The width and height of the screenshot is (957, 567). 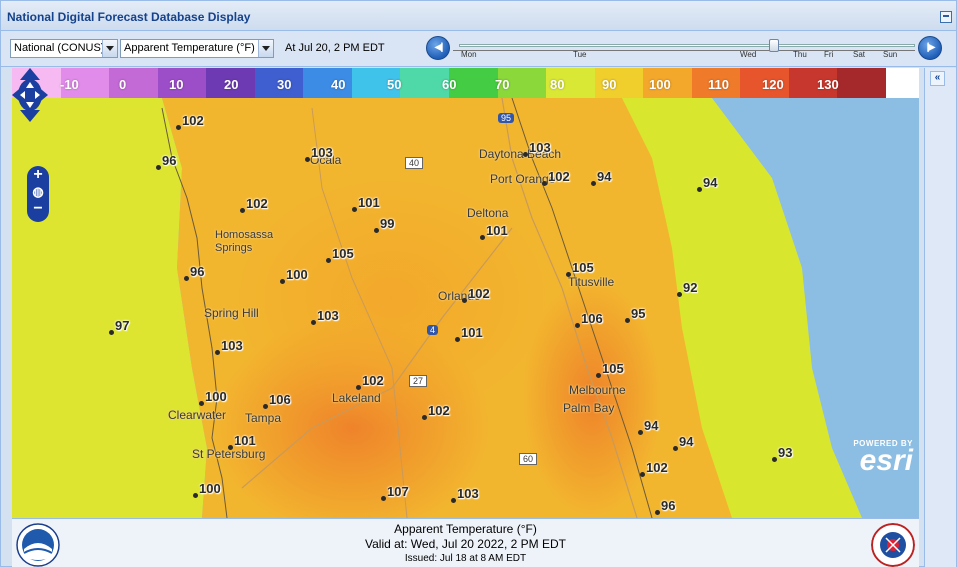 I want to click on legend-label: 40, so click(x=338, y=84).